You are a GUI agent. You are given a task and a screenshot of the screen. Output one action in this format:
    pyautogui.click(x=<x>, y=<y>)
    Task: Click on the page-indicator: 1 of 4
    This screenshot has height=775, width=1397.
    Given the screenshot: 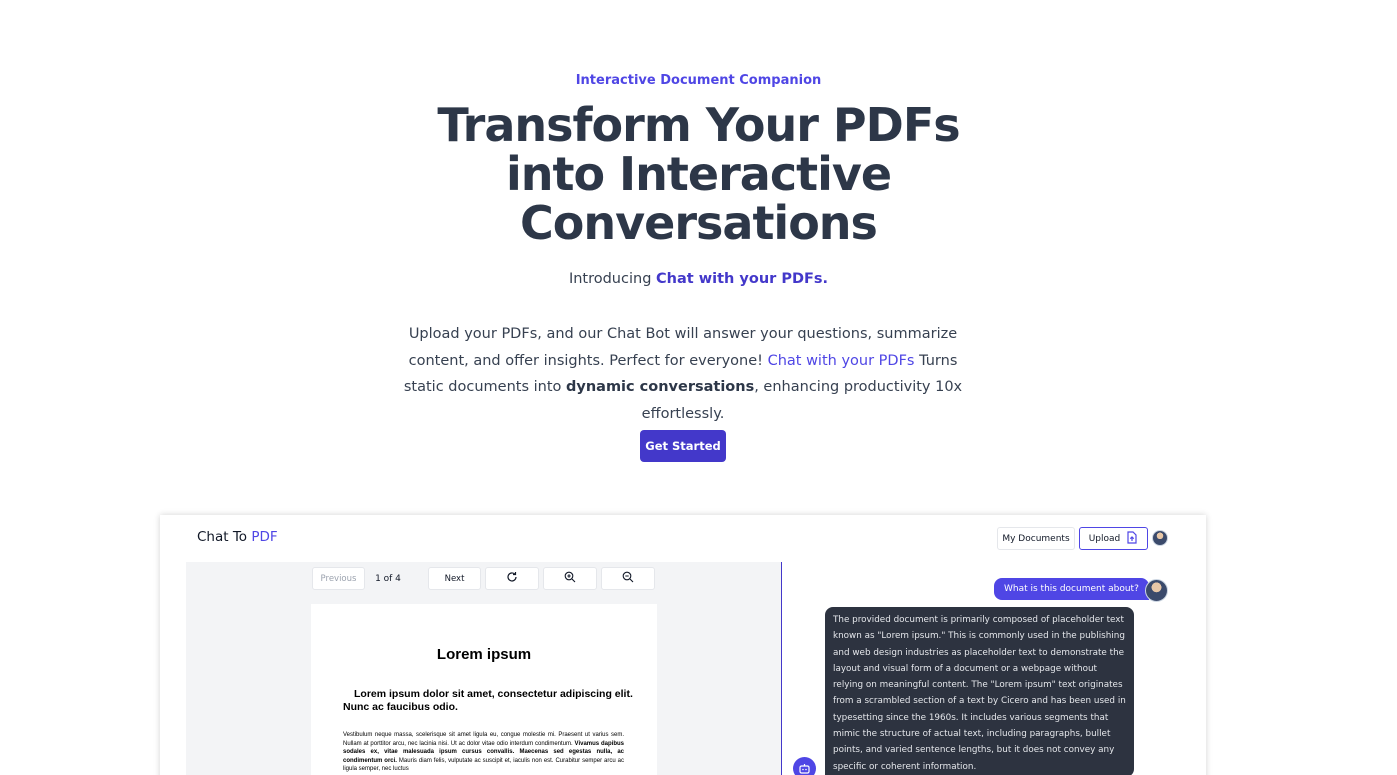 What is the action you would take?
    pyautogui.click(x=388, y=578)
    